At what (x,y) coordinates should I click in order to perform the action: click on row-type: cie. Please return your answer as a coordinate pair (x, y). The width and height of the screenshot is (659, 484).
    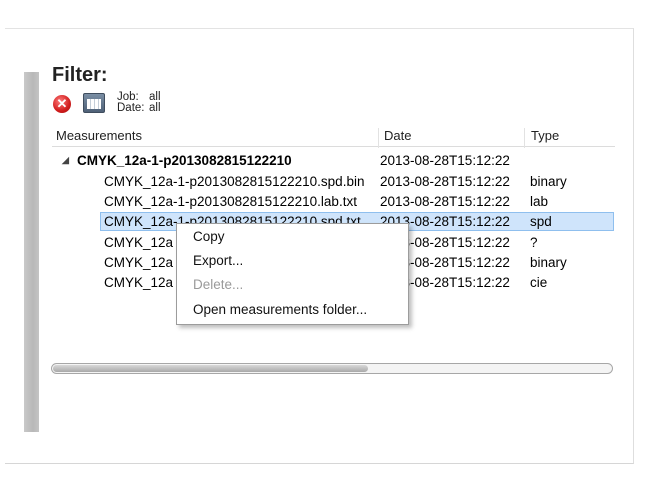
    Looking at the image, I should click on (539, 282).